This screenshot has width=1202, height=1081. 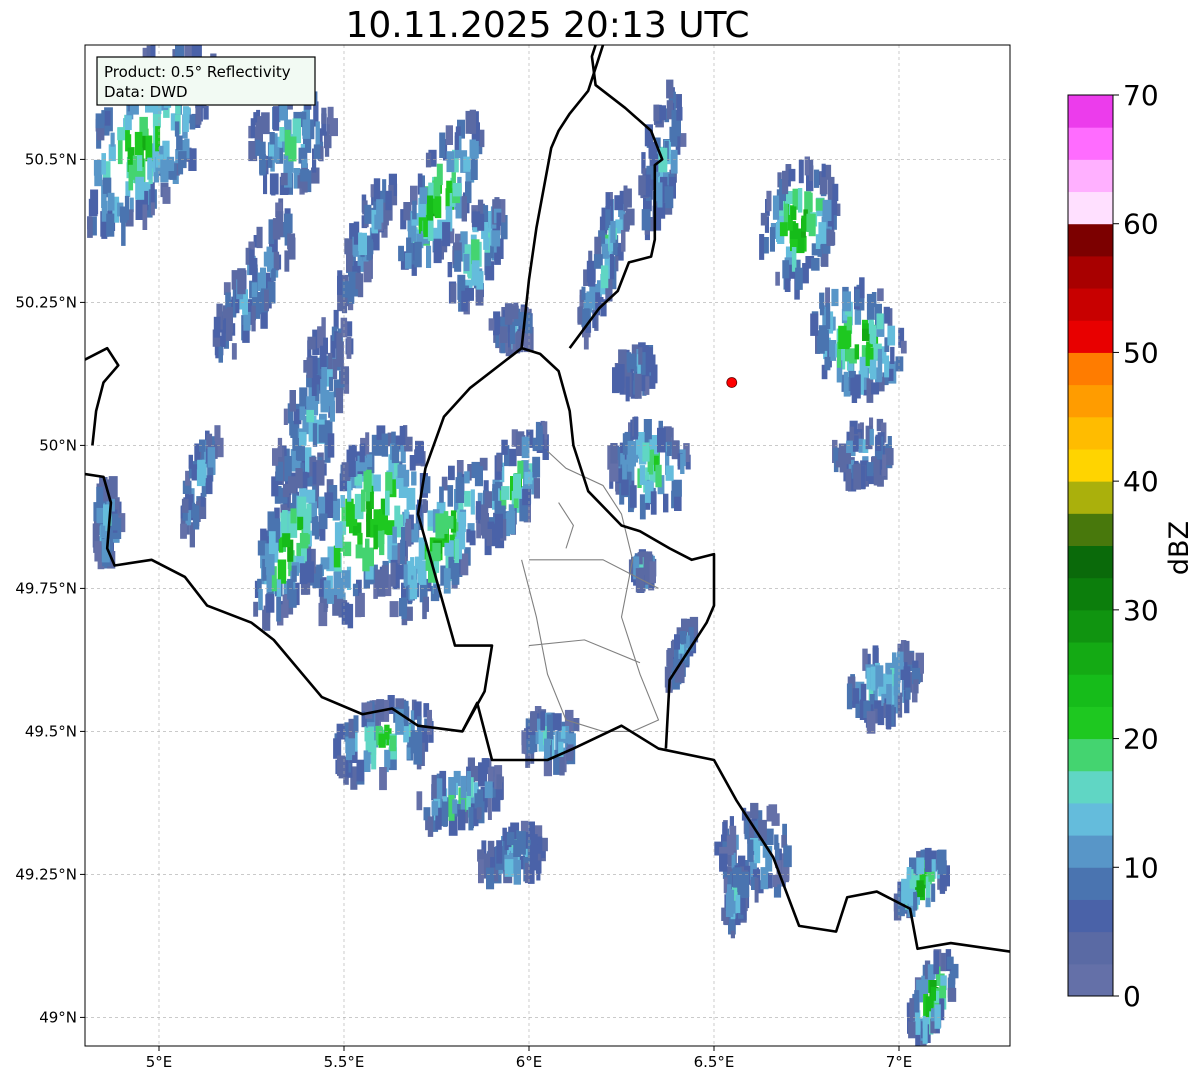 What do you see at coordinates (1136, 546) in the screenshot?
I see `colorbar-ticks: 0 10 20 30 40 50 60 70` at bounding box center [1136, 546].